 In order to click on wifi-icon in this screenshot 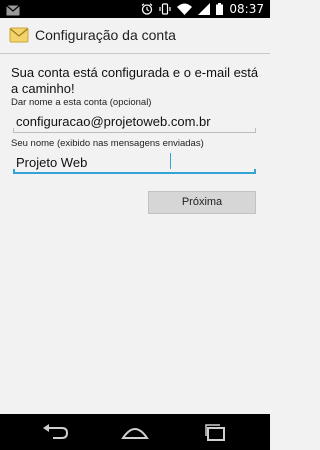, I will do `click(185, 9)`.